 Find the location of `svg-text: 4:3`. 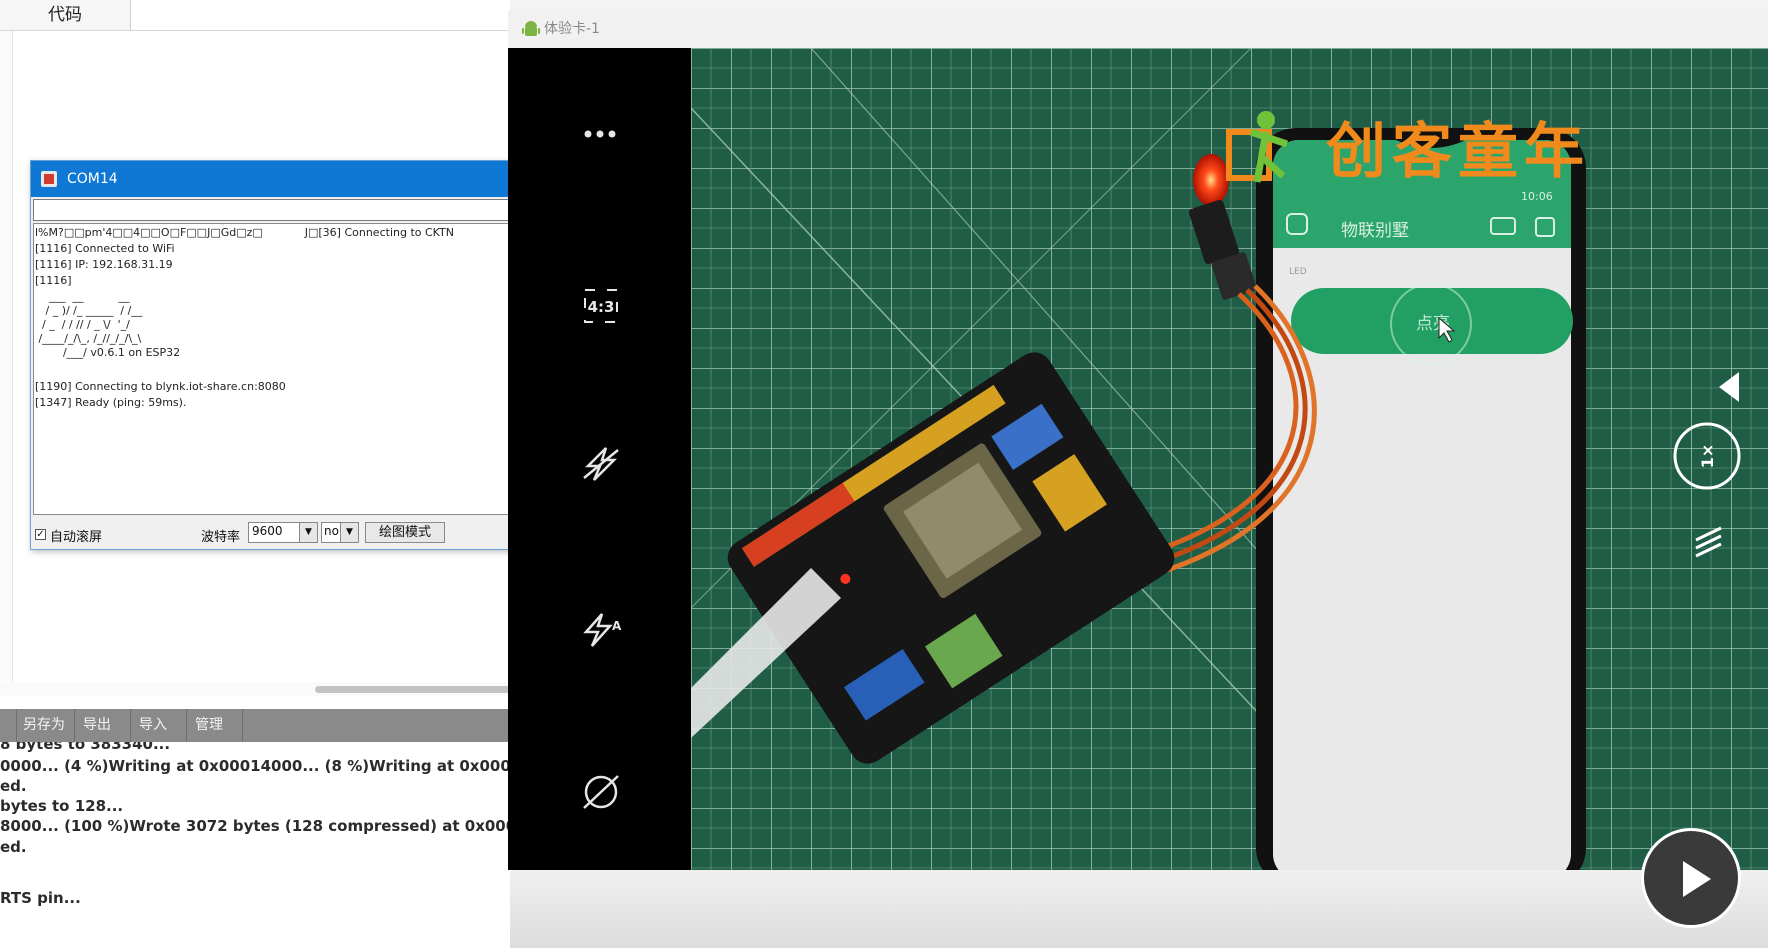

svg-text: 4:3 is located at coordinates (601, 307).